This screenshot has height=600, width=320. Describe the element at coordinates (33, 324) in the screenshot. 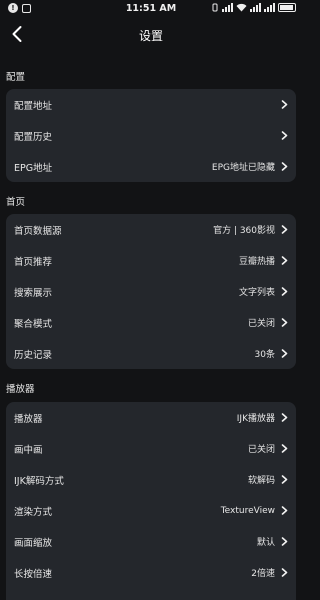

I see `row-label: 聚合模式` at that location.